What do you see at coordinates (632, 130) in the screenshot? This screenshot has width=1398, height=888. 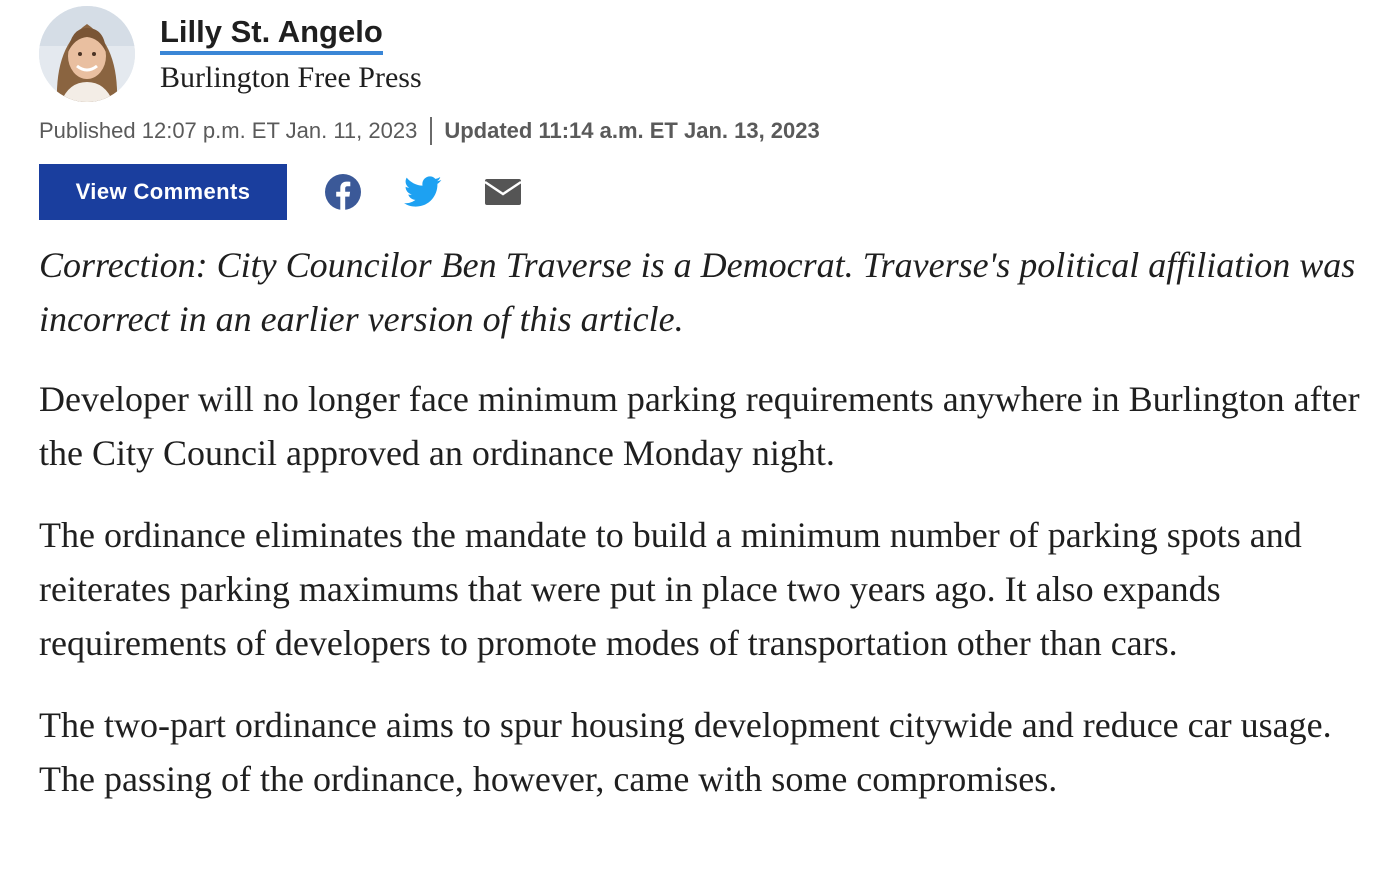 I see `updated-date: Updated 11:14 a.m. ET Jan. 13, 2023` at bounding box center [632, 130].